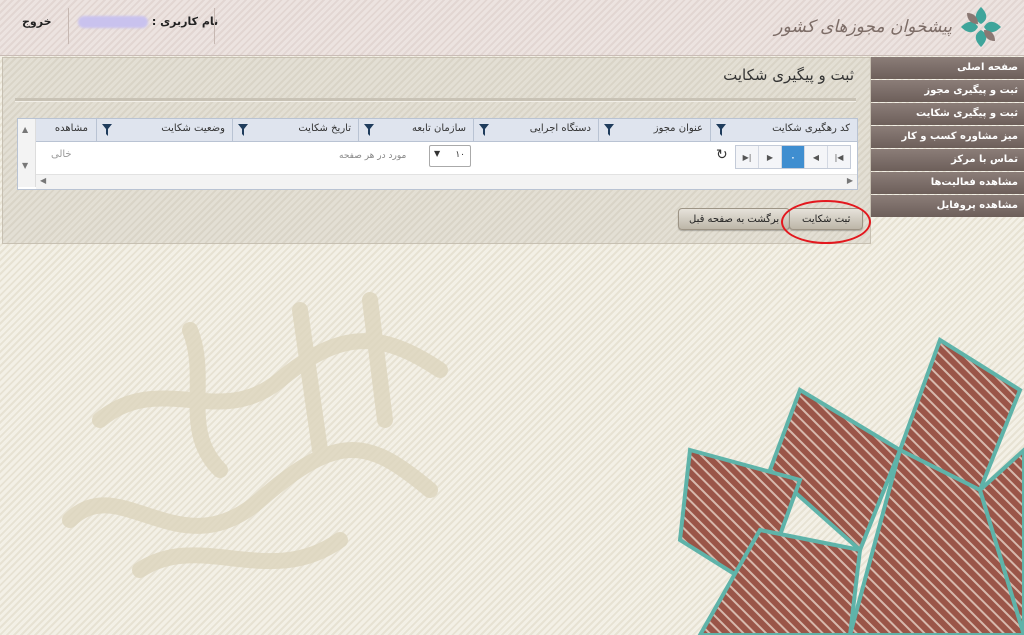  I want to click on column-complaint-date: تاریخ شکایت, so click(295, 130).